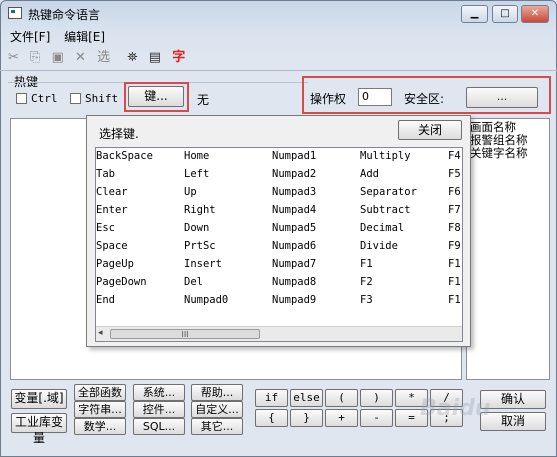  What do you see at coordinates (369, 174) in the screenshot?
I see `key-option: Add` at bounding box center [369, 174].